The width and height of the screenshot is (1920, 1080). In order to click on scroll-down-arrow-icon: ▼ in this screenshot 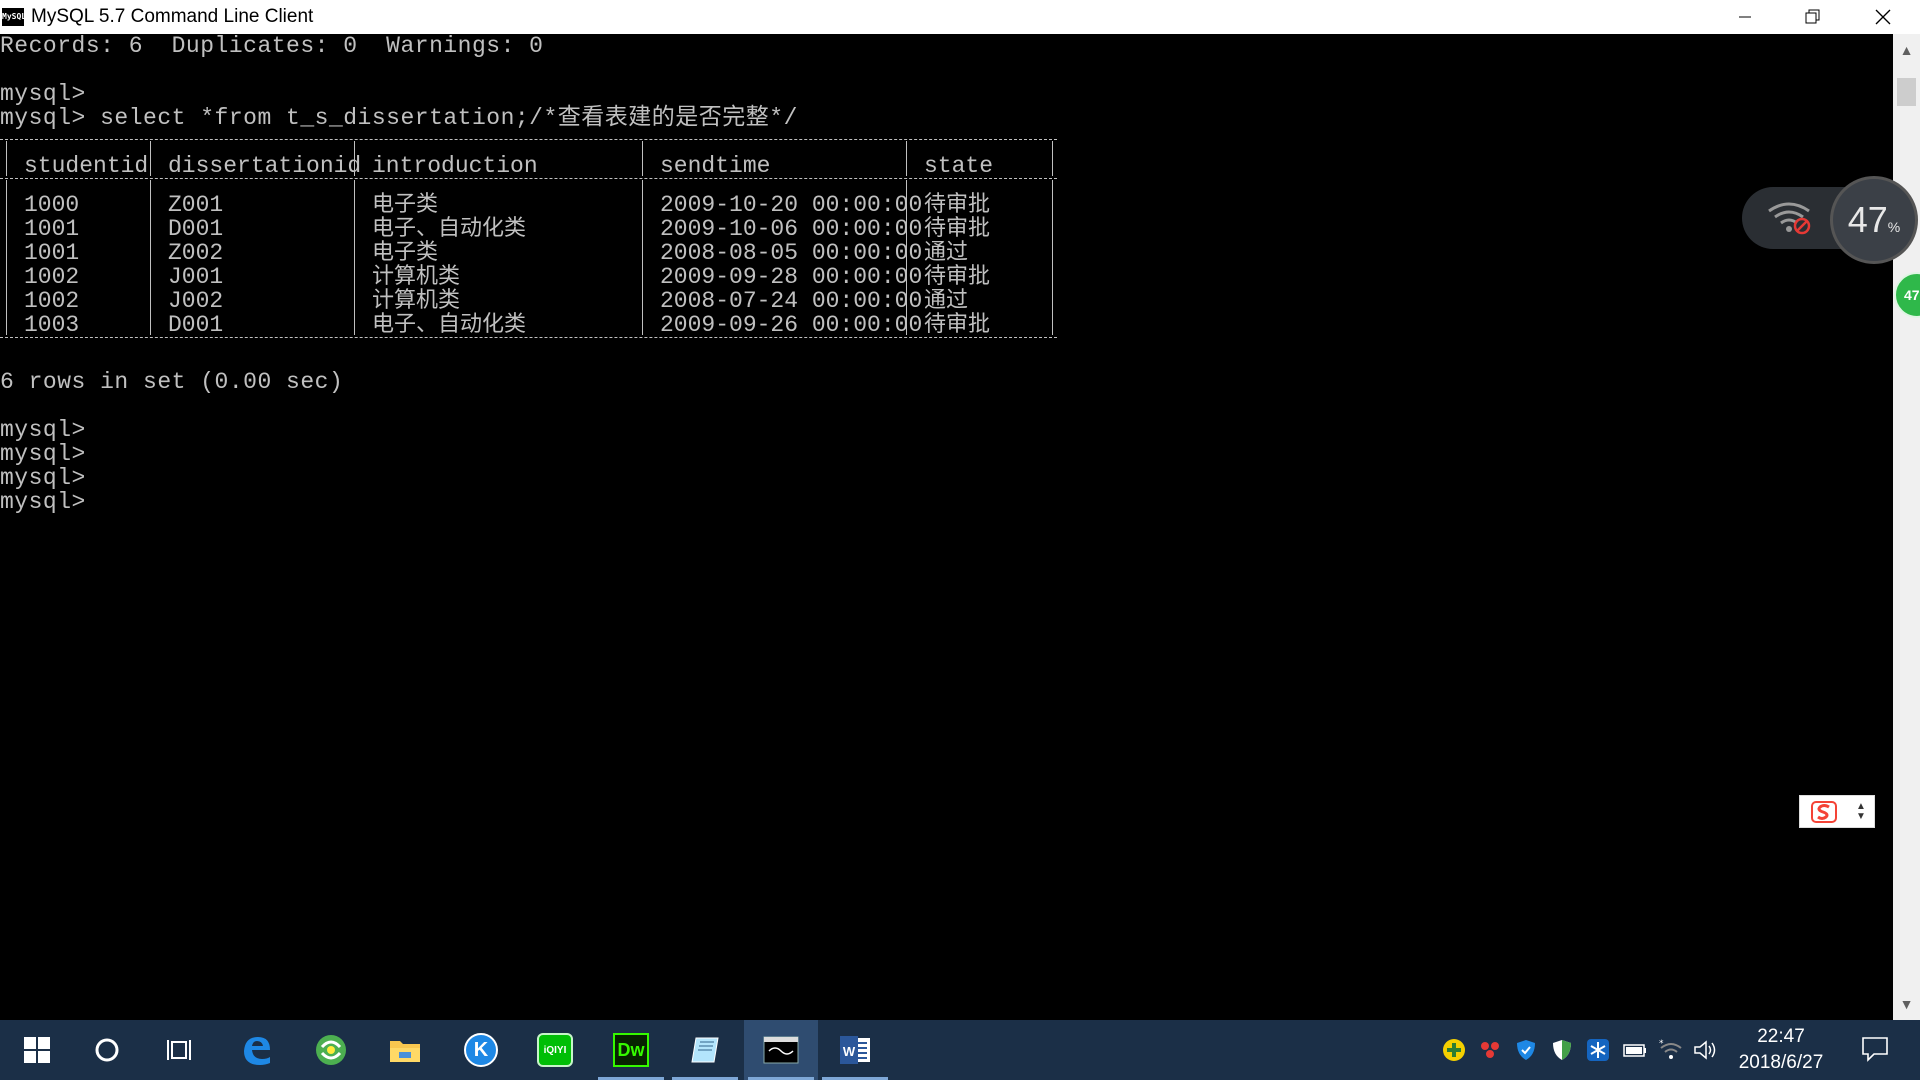, I will do `click(1906, 1004)`.